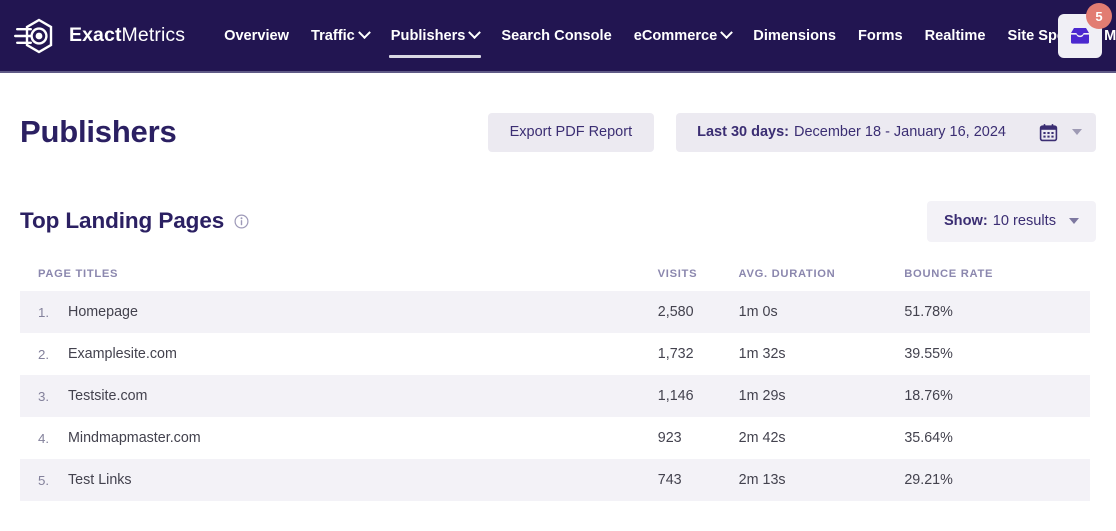 The width and height of the screenshot is (1116, 531). Describe the element at coordinates (363, 396) in the screenshot. I see `row-page-title: Testsite.com` at that location.